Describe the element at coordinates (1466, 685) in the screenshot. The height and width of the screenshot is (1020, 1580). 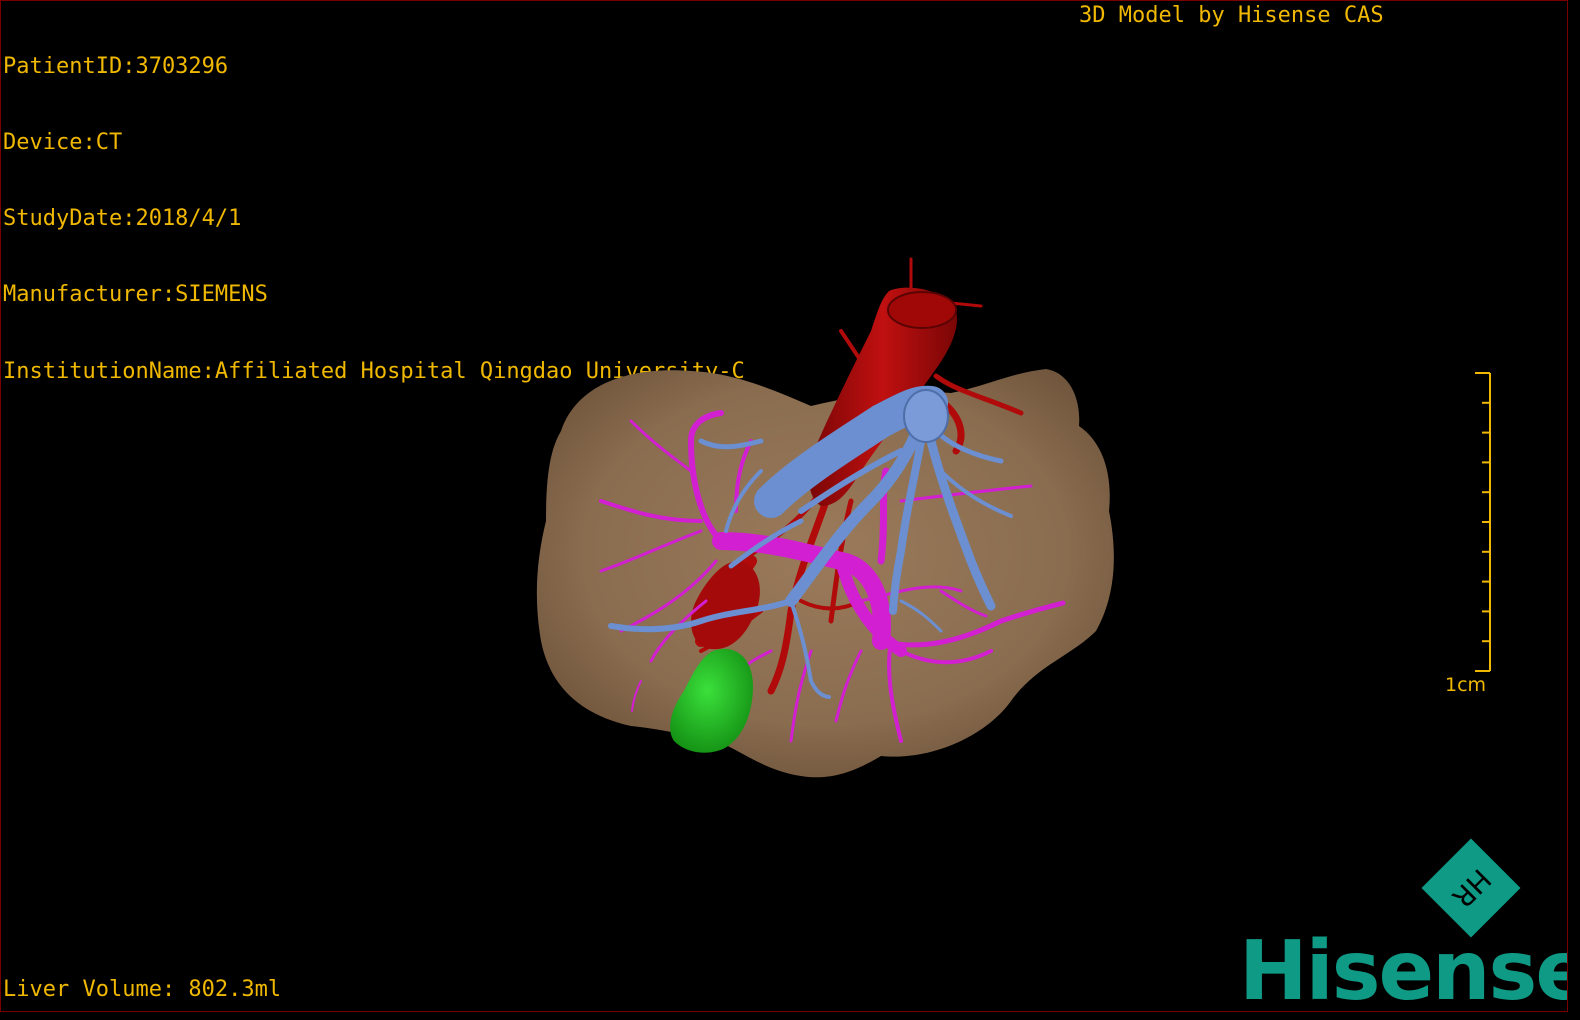
I see `scale-bar-label: 1cm` at that location.